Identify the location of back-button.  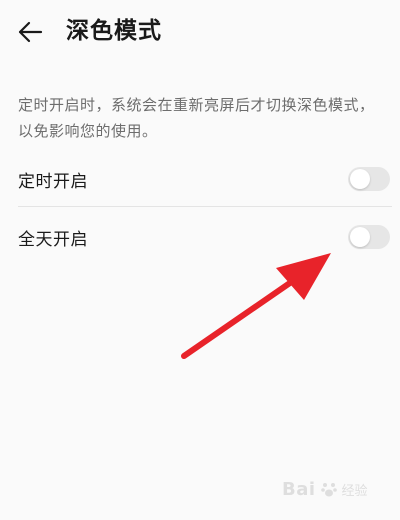
(30, 32).